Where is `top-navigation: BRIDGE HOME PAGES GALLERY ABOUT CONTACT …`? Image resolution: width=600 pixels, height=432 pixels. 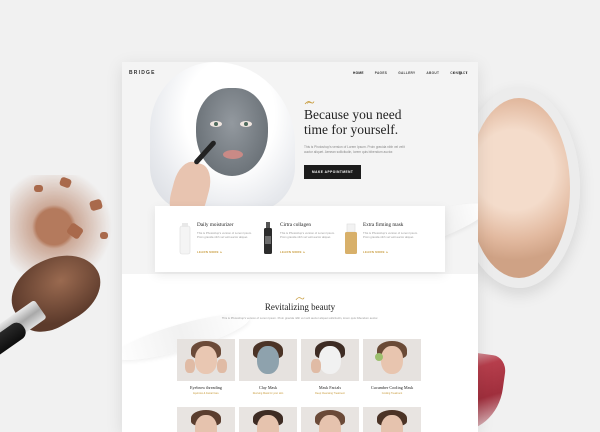
top-navigation: BRIDGE HOME PAGES GALLERY ABOUT CONTACT … is located at coordinates (300, 73).